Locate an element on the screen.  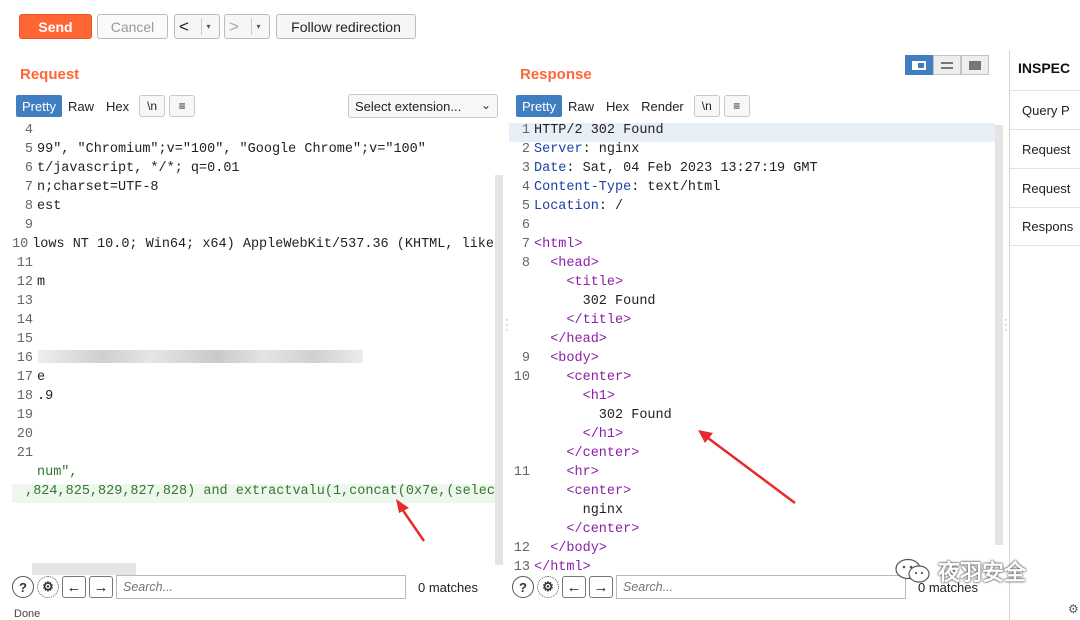
code-line: 21 is located at coordinates (253, 455).